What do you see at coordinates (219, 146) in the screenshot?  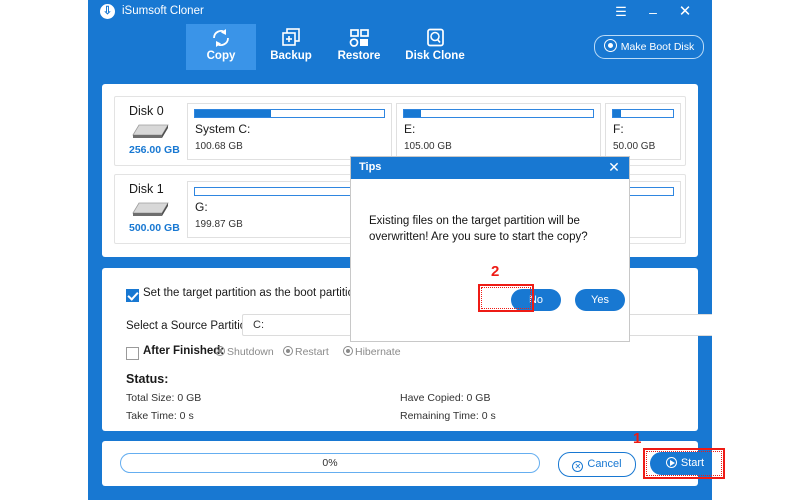 I see `partition-size: 100.68 GB` at bounding box center [219, 146].